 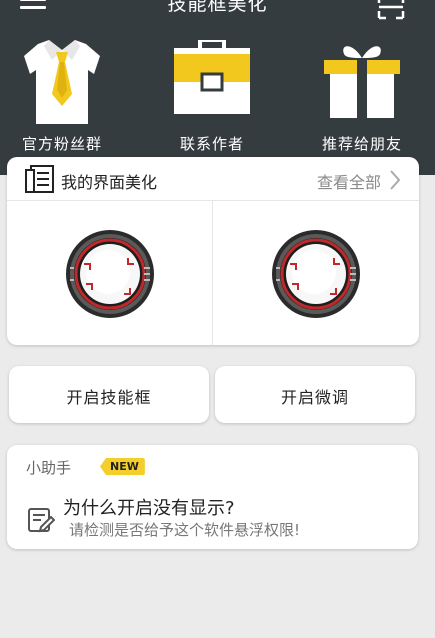 What do you see at coordinates (349, 181) in the screenshot?
I see `view-all-link: 查看全部` at bounding box center [349, 181].